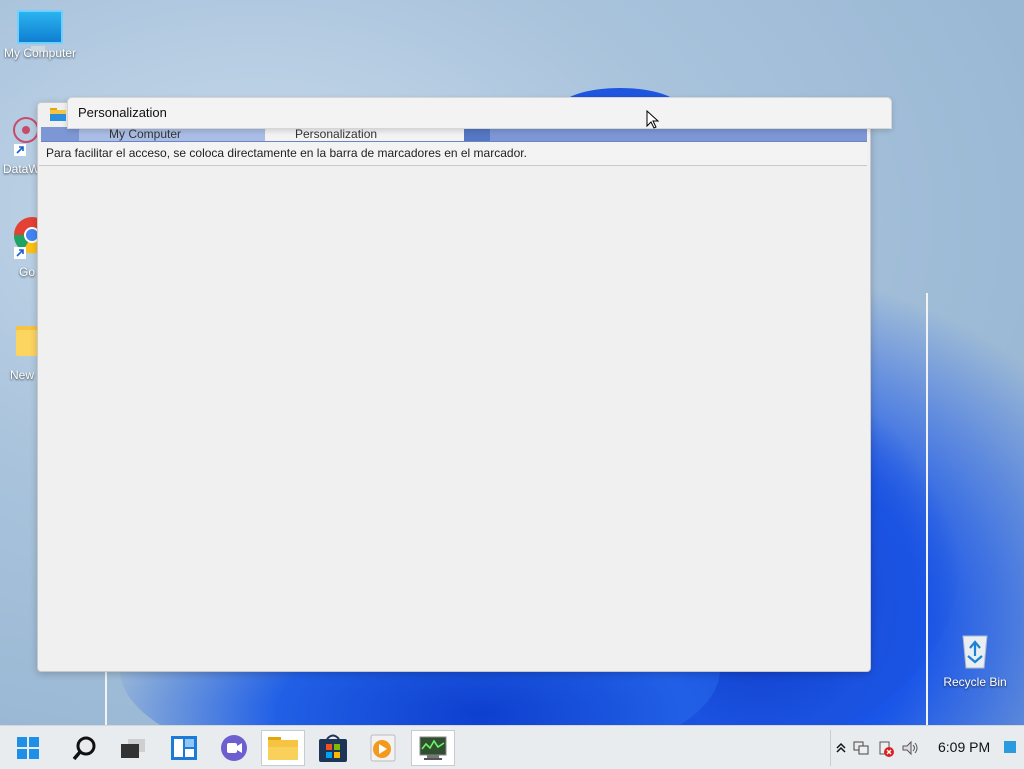  I want to click on network-icon, so click(861, 748).